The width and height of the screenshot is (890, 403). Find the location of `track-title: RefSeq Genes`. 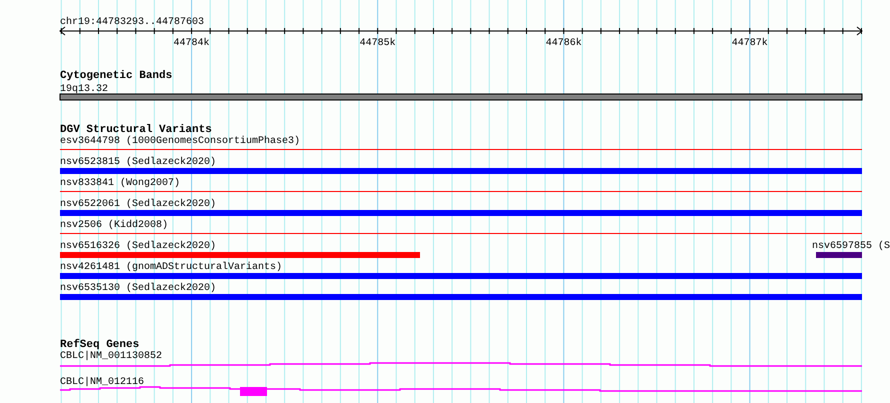

track-title: RefSeq Genes is located at coordinates (100, 345).